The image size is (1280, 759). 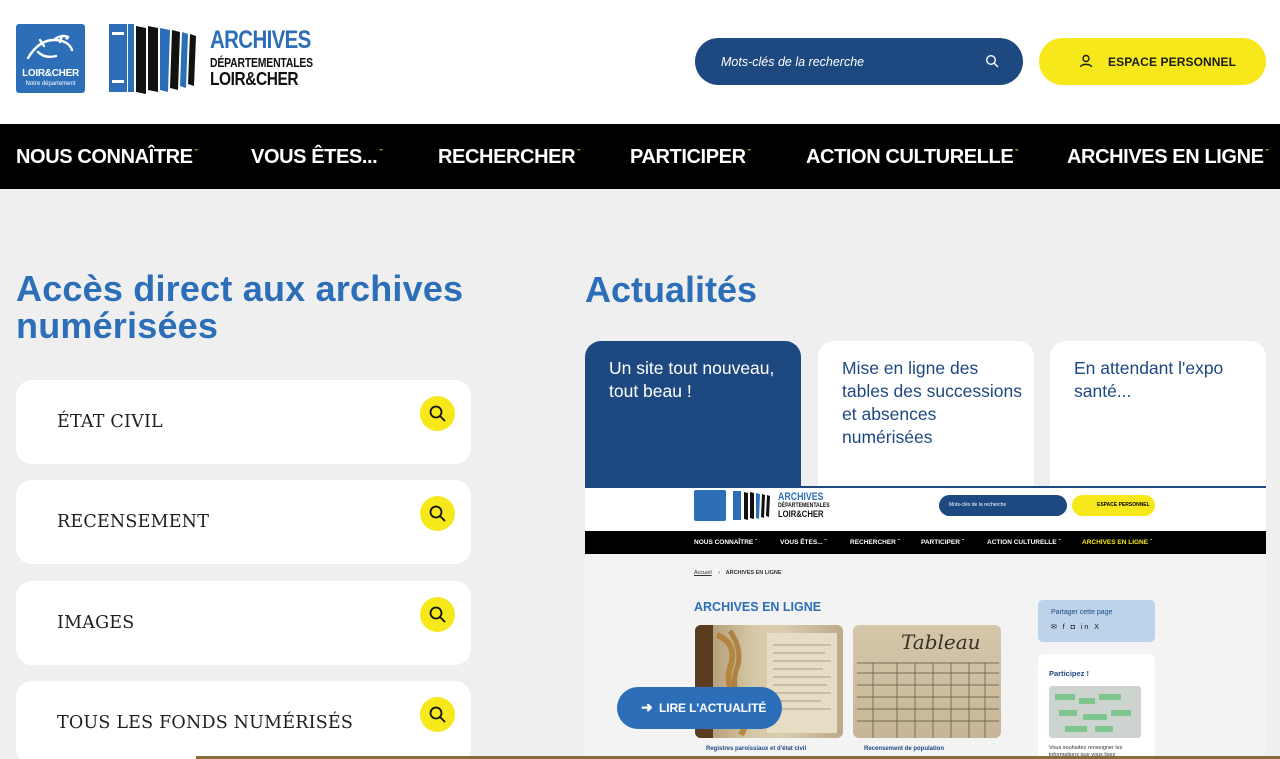 What do you see at coordinates (875, 542) in the screenshot?
I see `preview-nav-item: RECHERCHER ˇ` at bounding box center [875, 542].